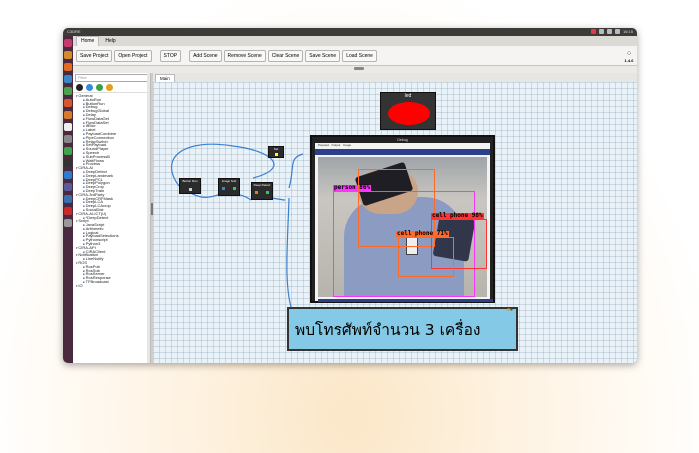 The image size is (699, 453). What do you see at coordinates (170, 55) in the screenshot?
I see `stop-button: STOP` at bounding box center [170, 55].